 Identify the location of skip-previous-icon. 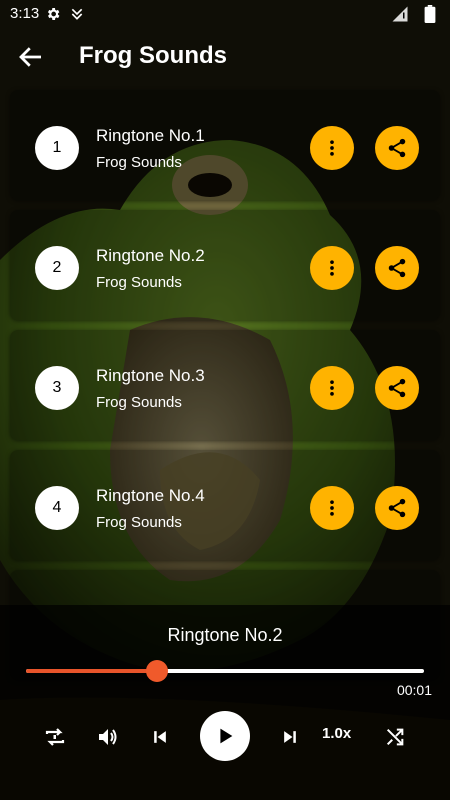
(160, 737).